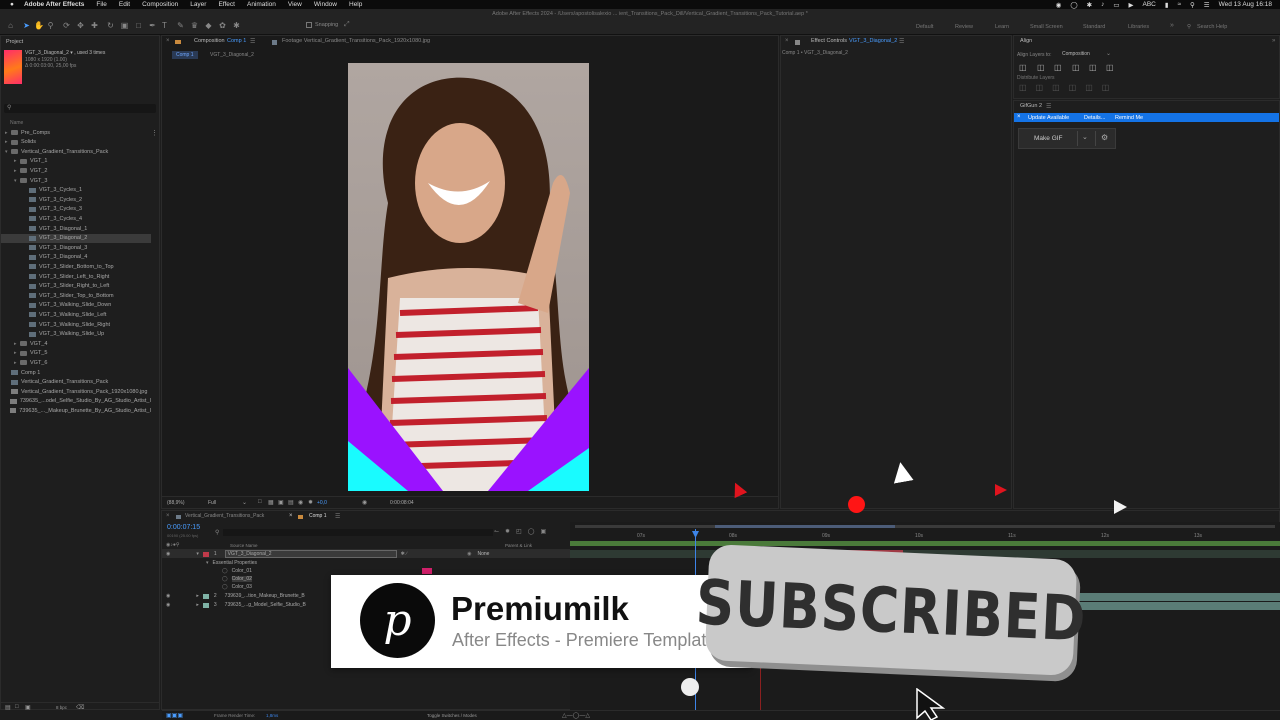  What do you see at coordinates (76, 295) in the screenshot?
I see `project-item: VGT_3_Slider_Top_to_Bottom` at bounding box center [76, 295].